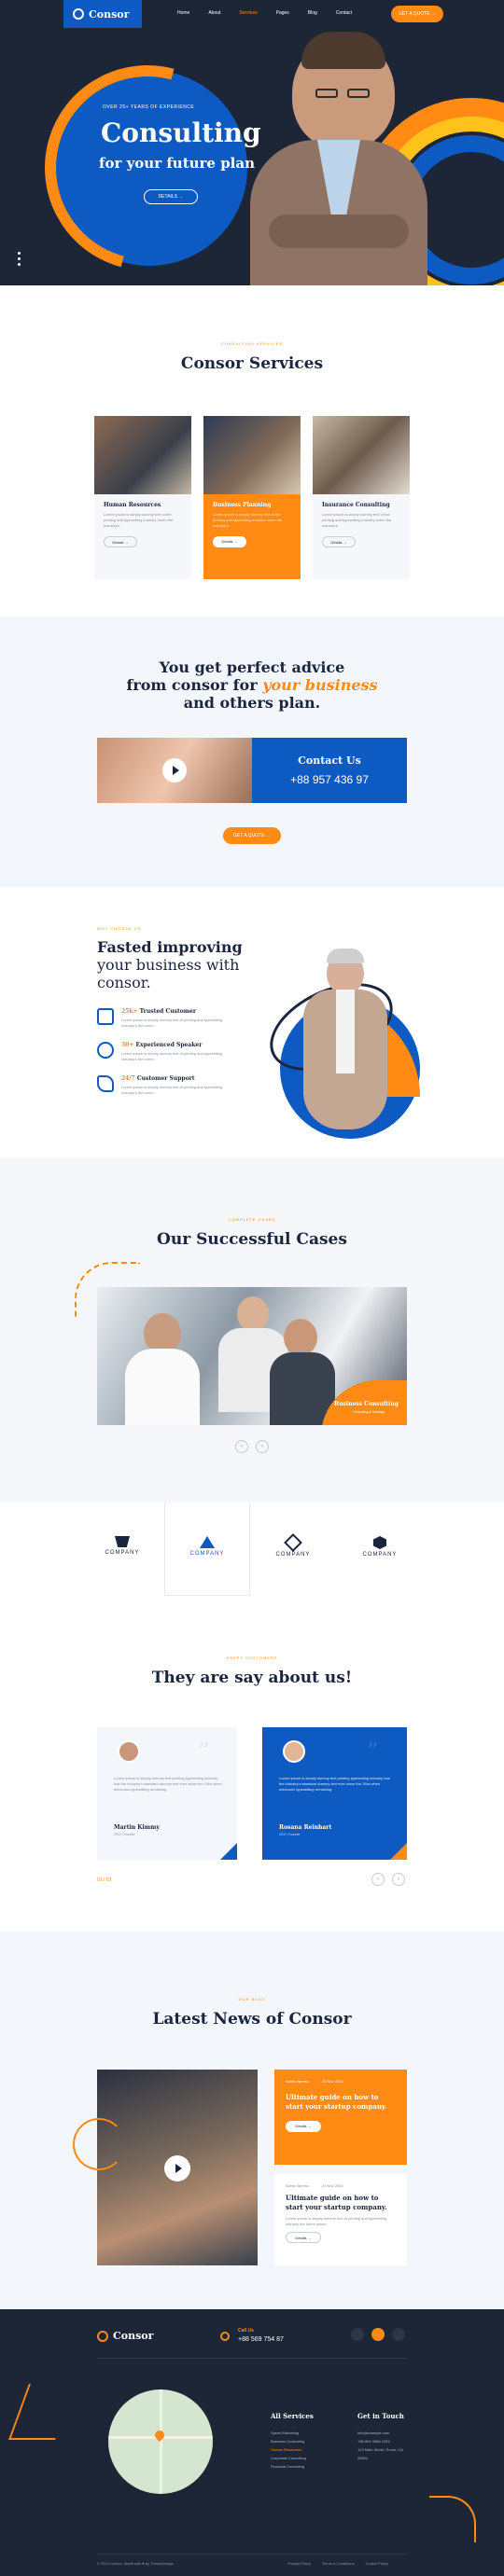 The image size is (504, 2576). I want to click on footer-map, so click(160, 2441).